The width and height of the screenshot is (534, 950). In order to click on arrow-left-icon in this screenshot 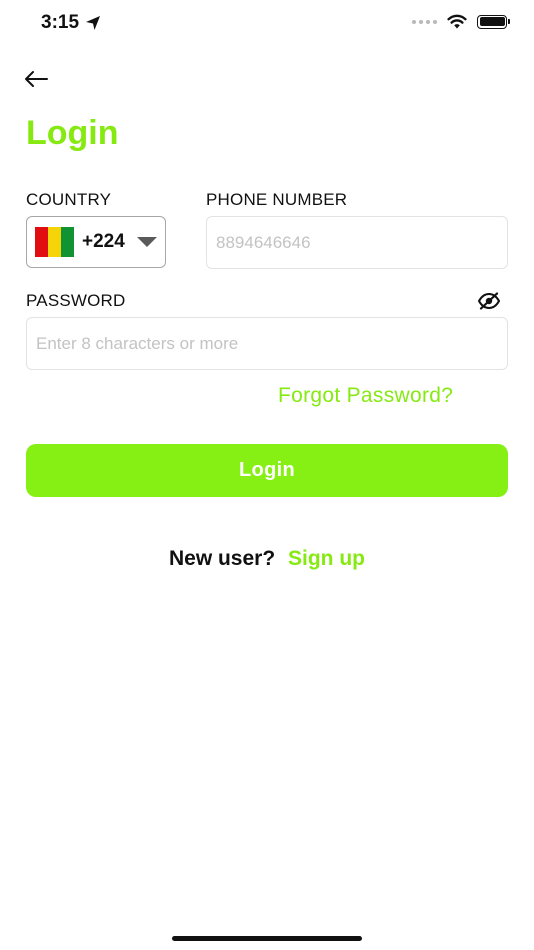, I will do `click(36, 79)`.